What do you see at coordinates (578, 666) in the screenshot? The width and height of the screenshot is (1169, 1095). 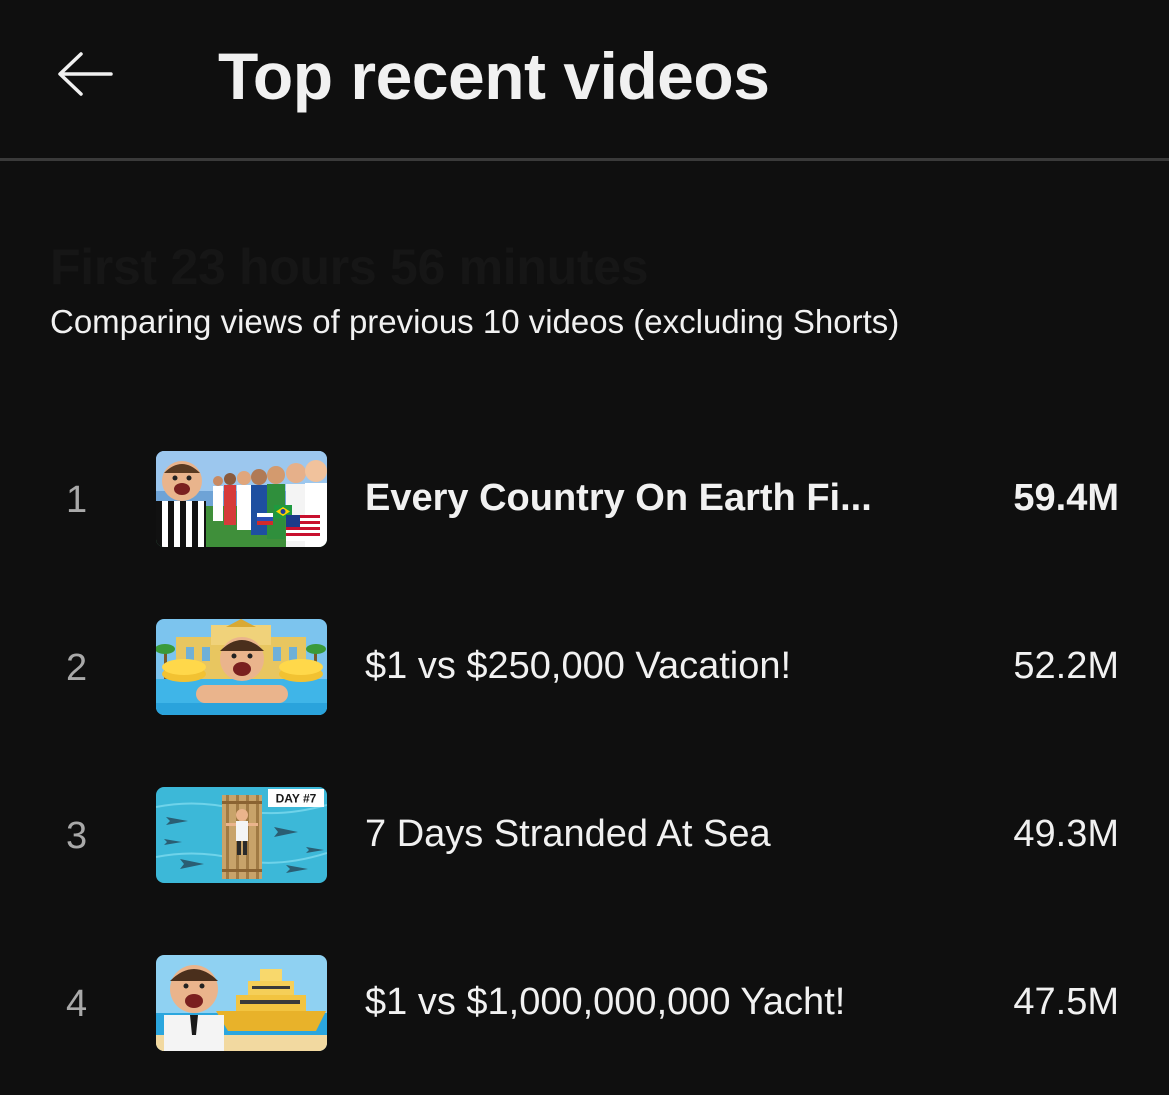 I see `video-title: $1 vs $250,000 Vacation!` at bounding box center [578, 666].